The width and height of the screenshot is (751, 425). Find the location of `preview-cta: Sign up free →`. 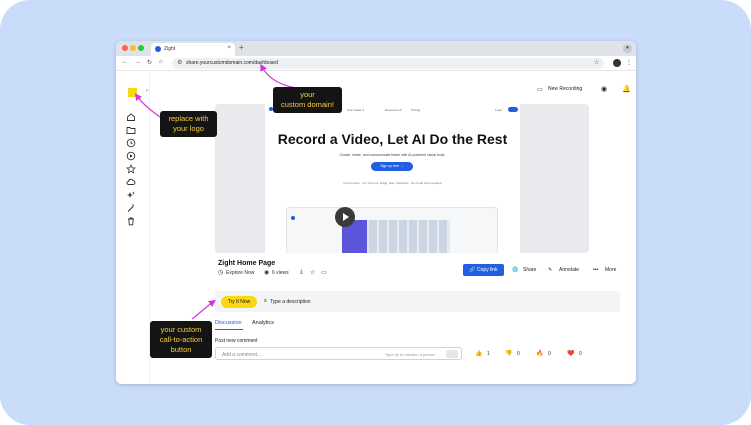

preview-cta: Sign up free → is located at coordinates (392, 166).